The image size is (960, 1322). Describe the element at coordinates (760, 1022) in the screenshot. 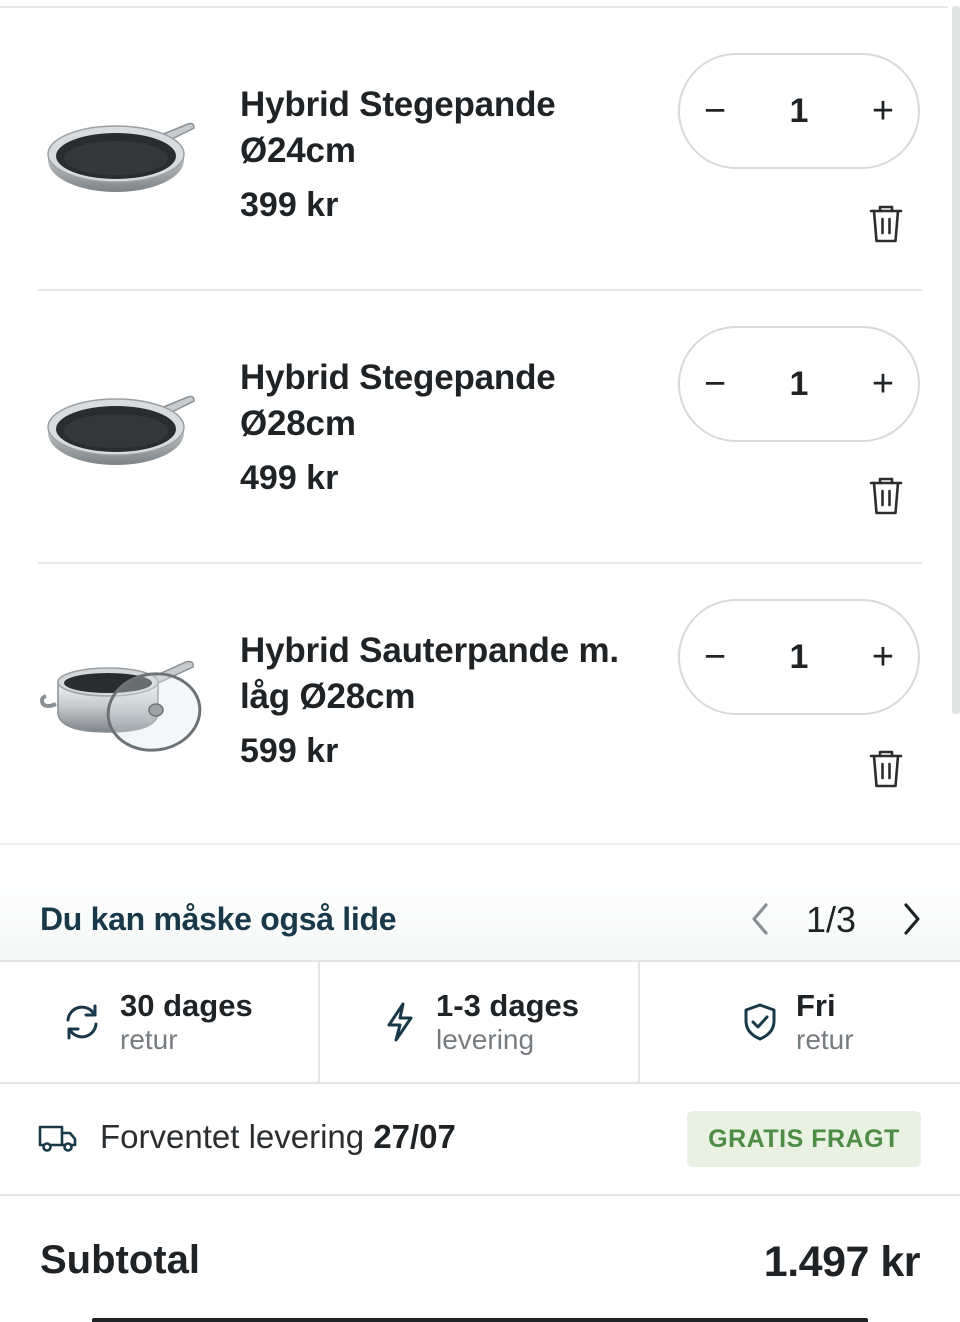

I see `shield-check-icon` at that location.